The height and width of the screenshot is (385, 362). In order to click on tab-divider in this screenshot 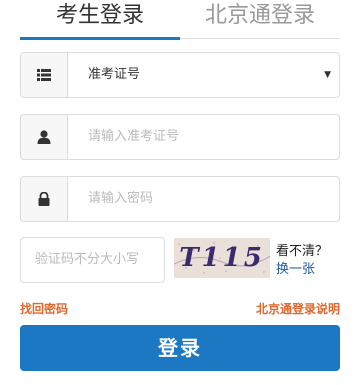, I will do `click(260, 38)`.